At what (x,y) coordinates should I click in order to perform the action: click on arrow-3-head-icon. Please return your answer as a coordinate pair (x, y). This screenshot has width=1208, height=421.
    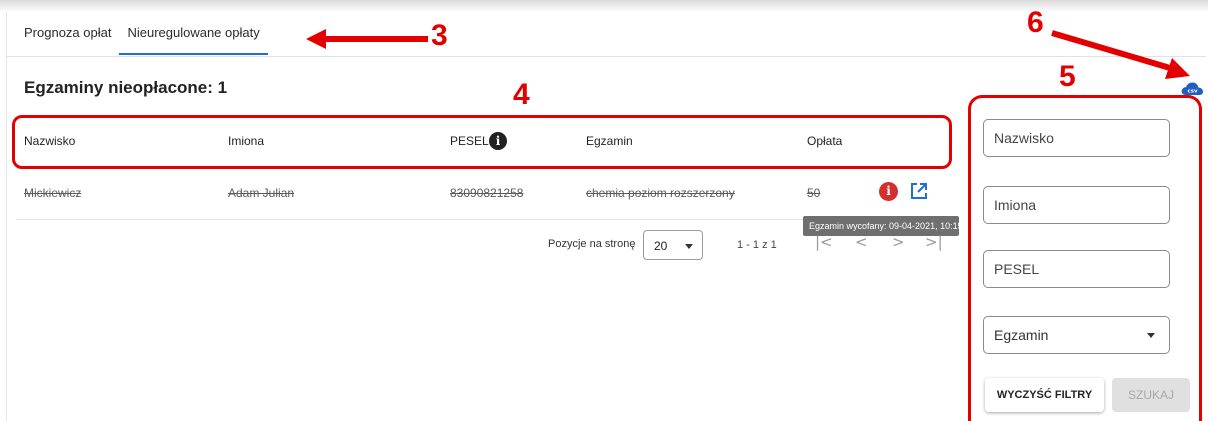
    Looking at the image, I should click on (316, 39).